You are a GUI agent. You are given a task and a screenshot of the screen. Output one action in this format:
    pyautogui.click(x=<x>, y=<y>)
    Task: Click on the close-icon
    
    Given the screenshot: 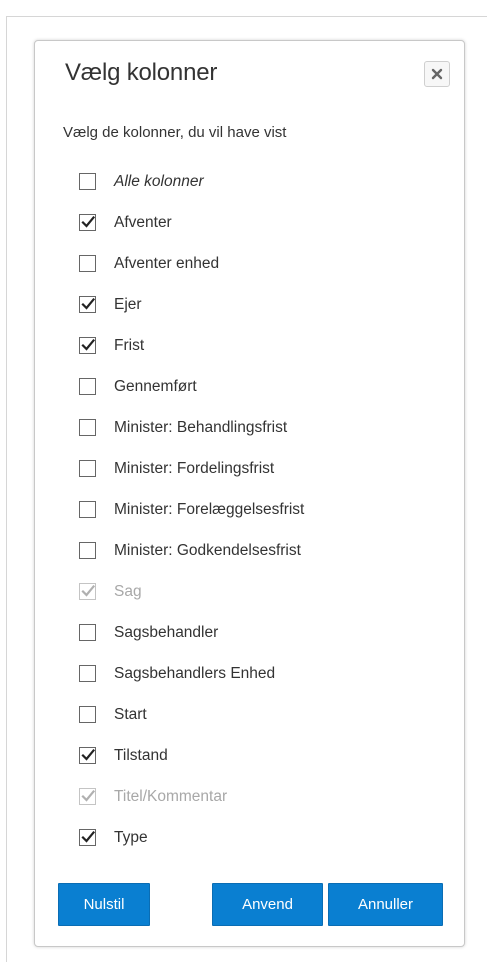 What is the action you would take?
    pyautogui.click(x=437, y=74)
    